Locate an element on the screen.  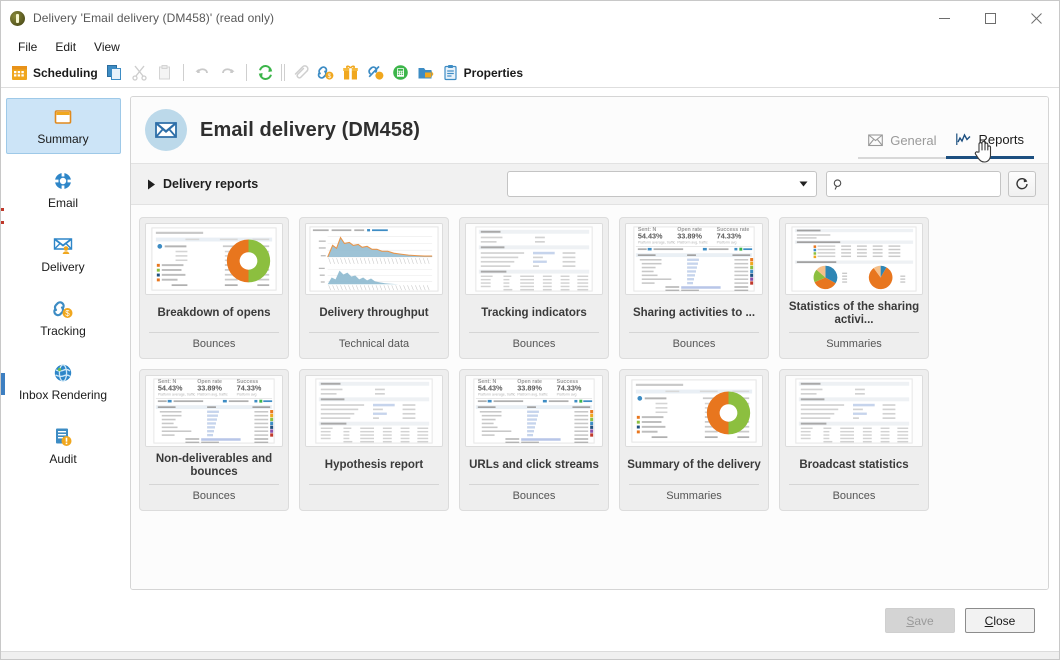
svg-text: Platform avg is located at coordinates (727, 242).